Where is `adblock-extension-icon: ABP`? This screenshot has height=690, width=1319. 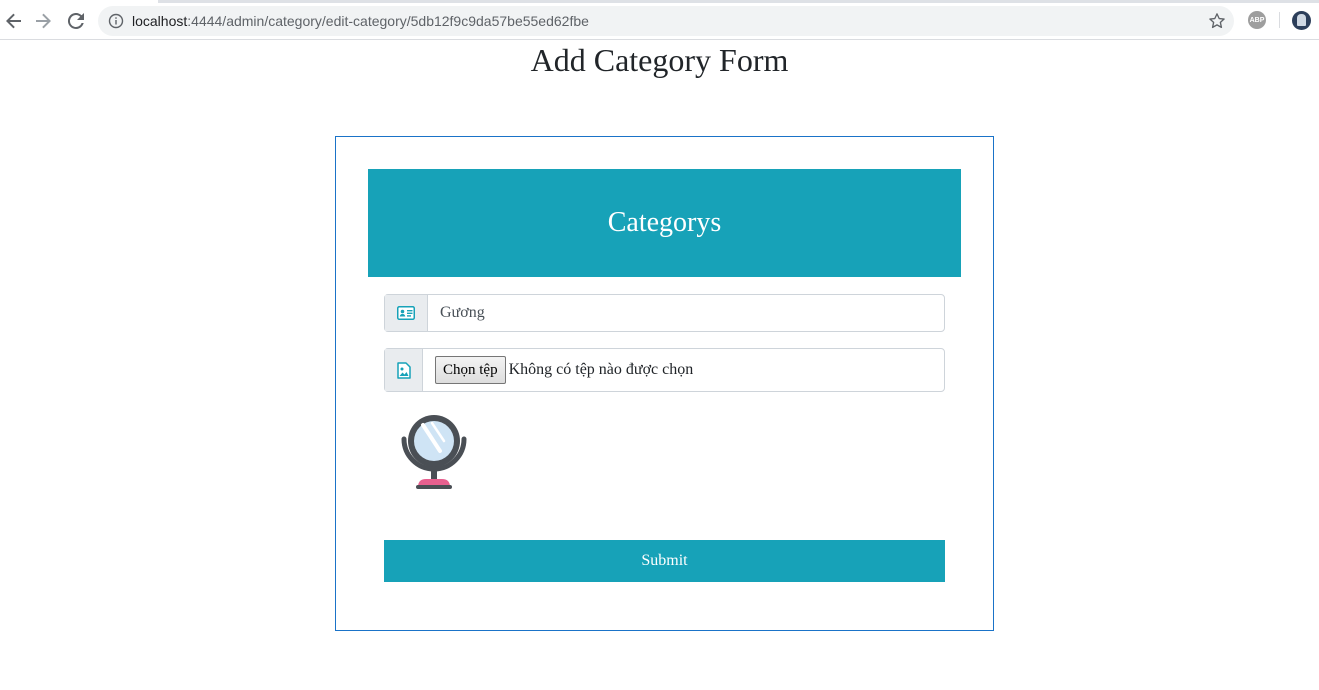
adblock-extension-icon: ABP is located at coordinates (1257, 20).